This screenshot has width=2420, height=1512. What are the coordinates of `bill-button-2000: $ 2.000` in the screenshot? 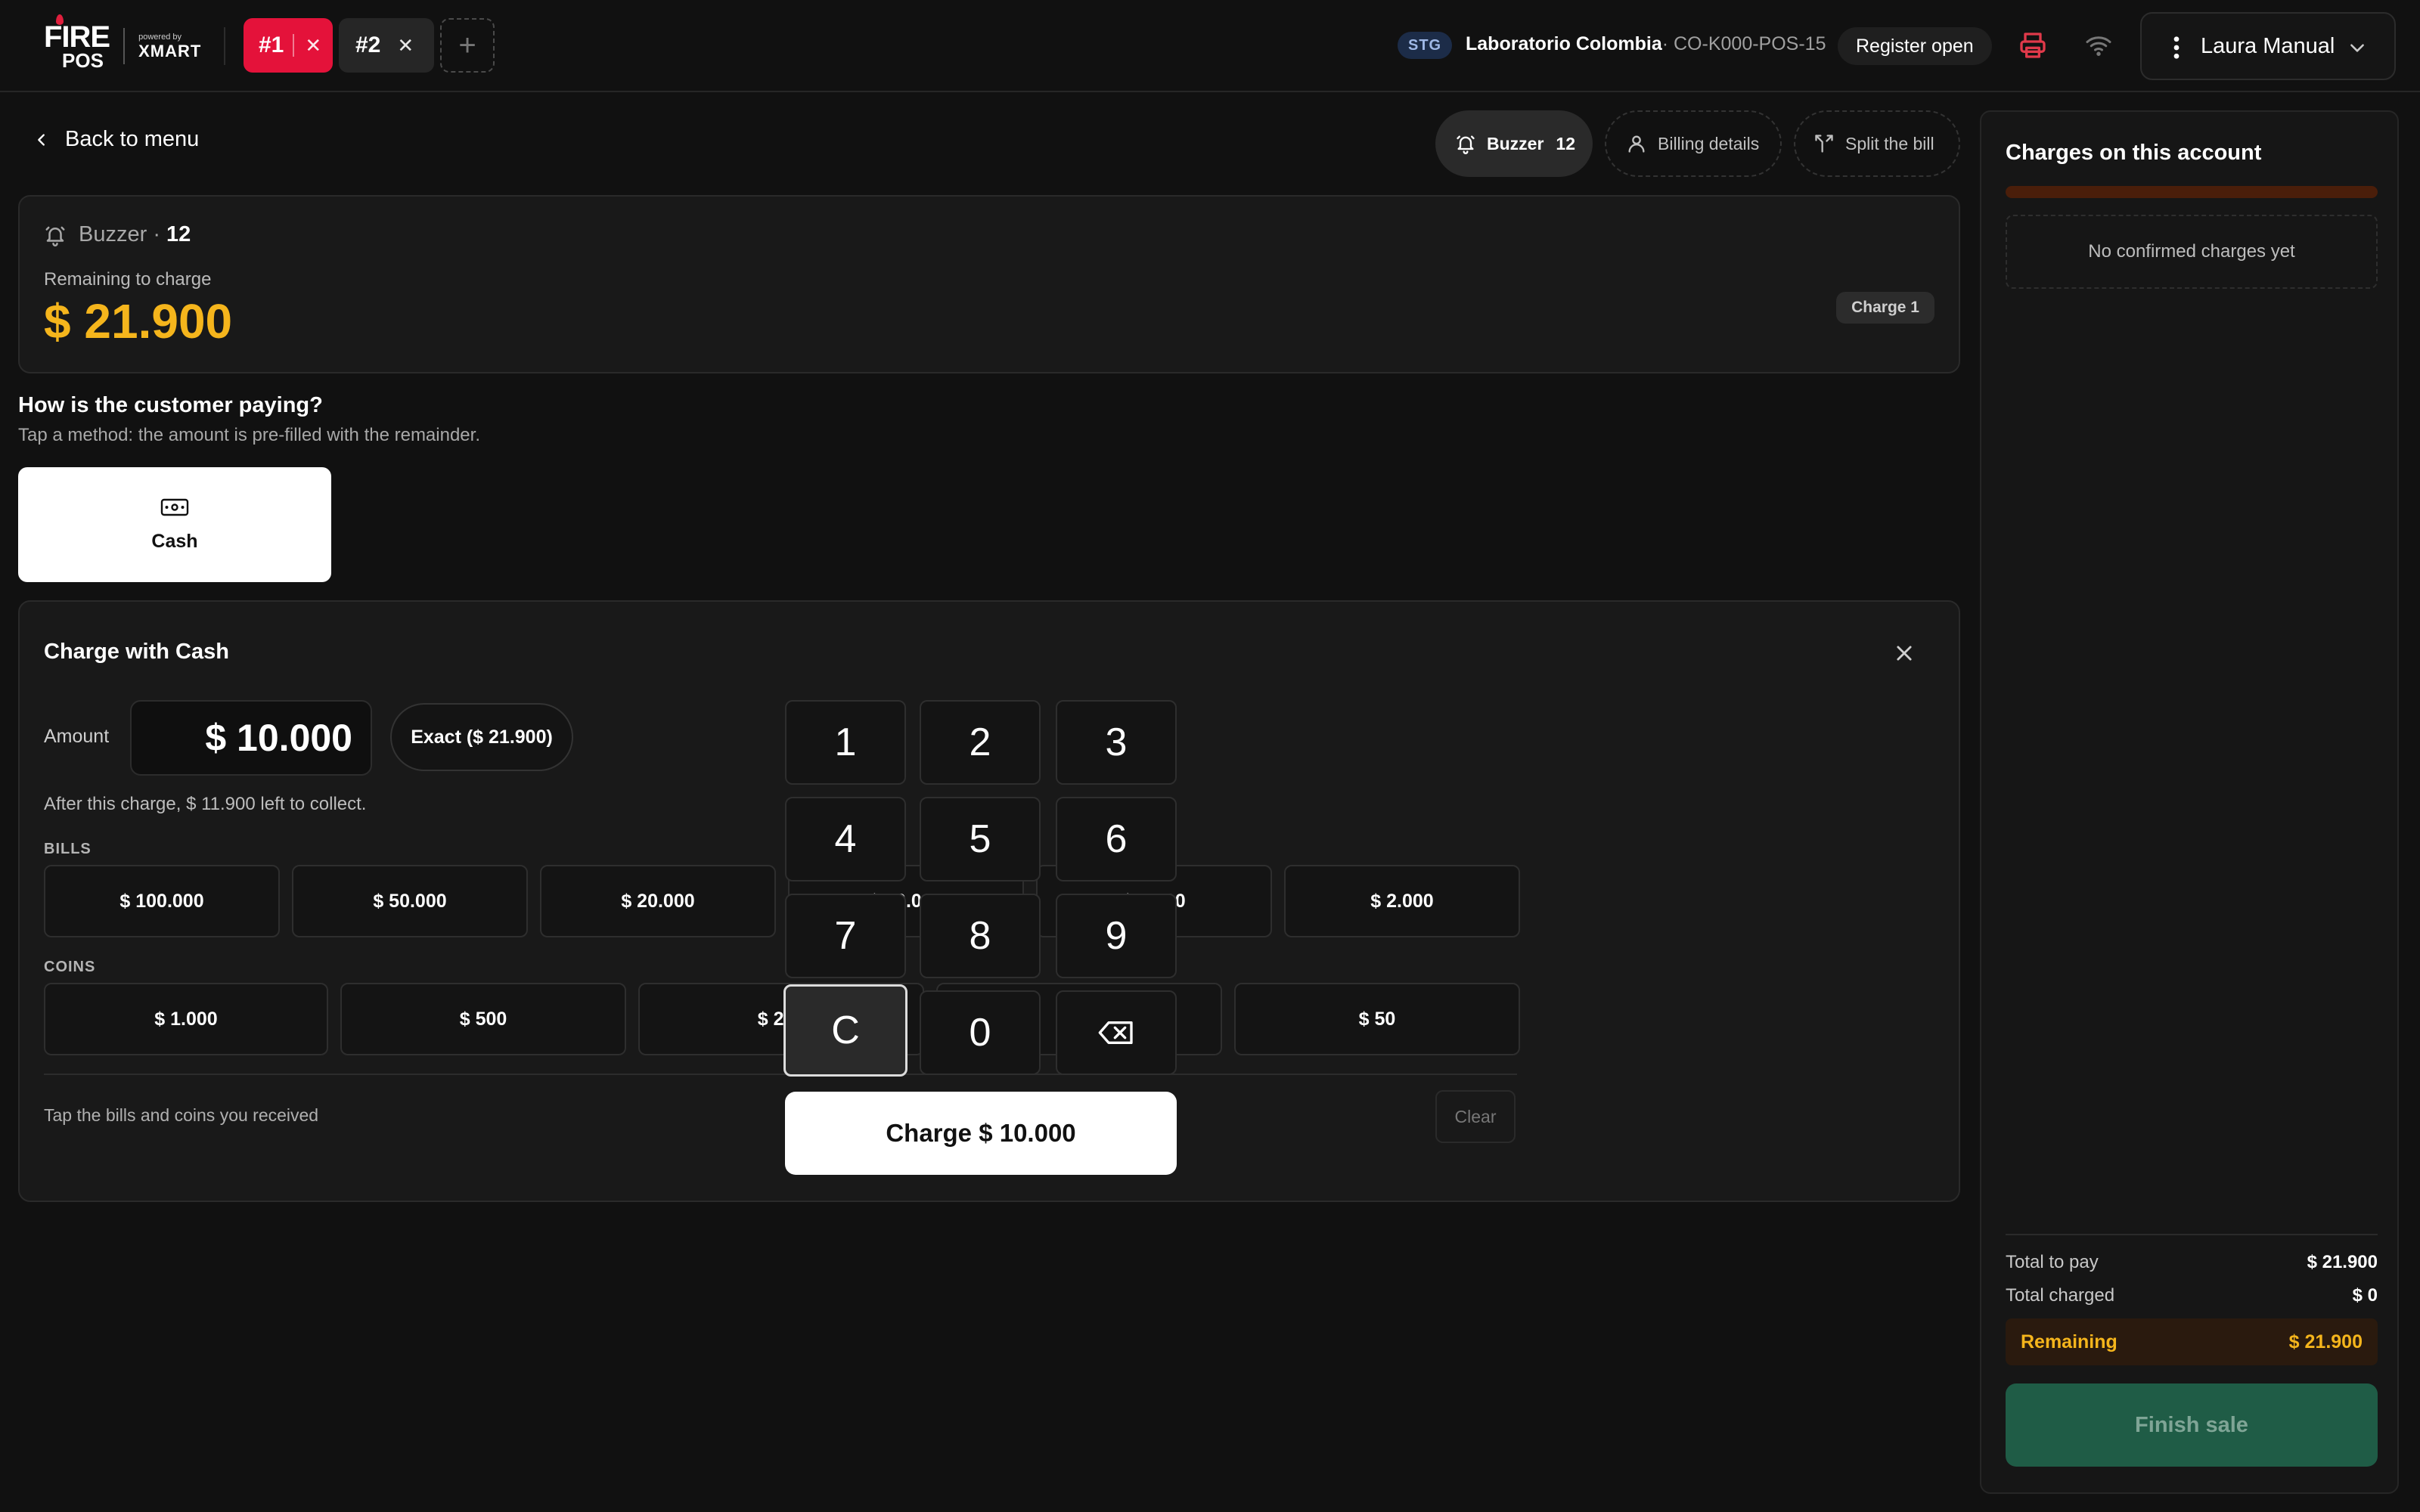 It's located at (1402, 901).